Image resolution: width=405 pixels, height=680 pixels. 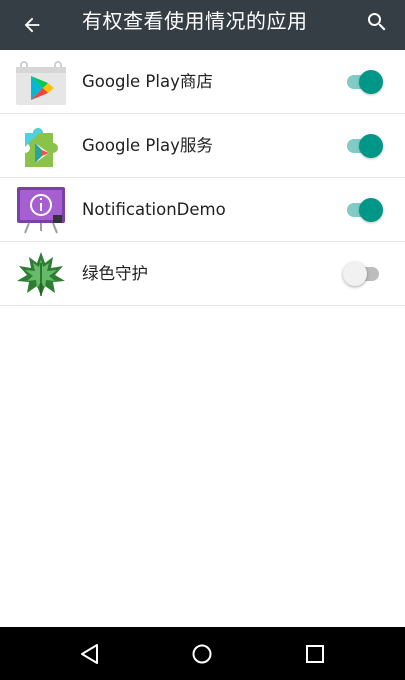 What do you see at coordinates (154, 209) in the screenshot?
I see `app-name: NotificationDemo` at bounding box center [154, 209].